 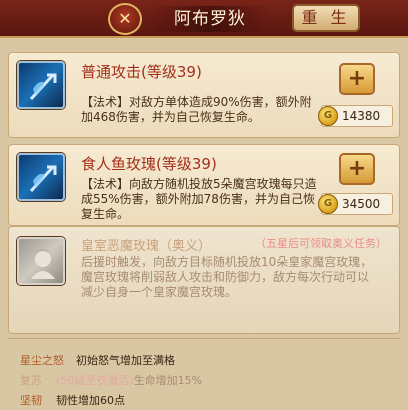 I want to click on locked-desc-line: 减少自身一个皇家魔宫玫瑰。, so click(x=159, y=292).